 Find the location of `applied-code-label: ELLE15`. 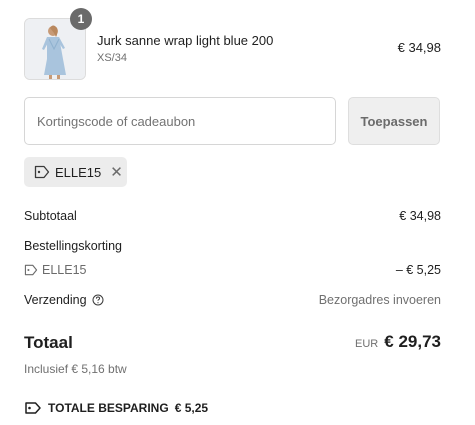

applied-code-label: ELLE15 is located at coordinates (78, 172).